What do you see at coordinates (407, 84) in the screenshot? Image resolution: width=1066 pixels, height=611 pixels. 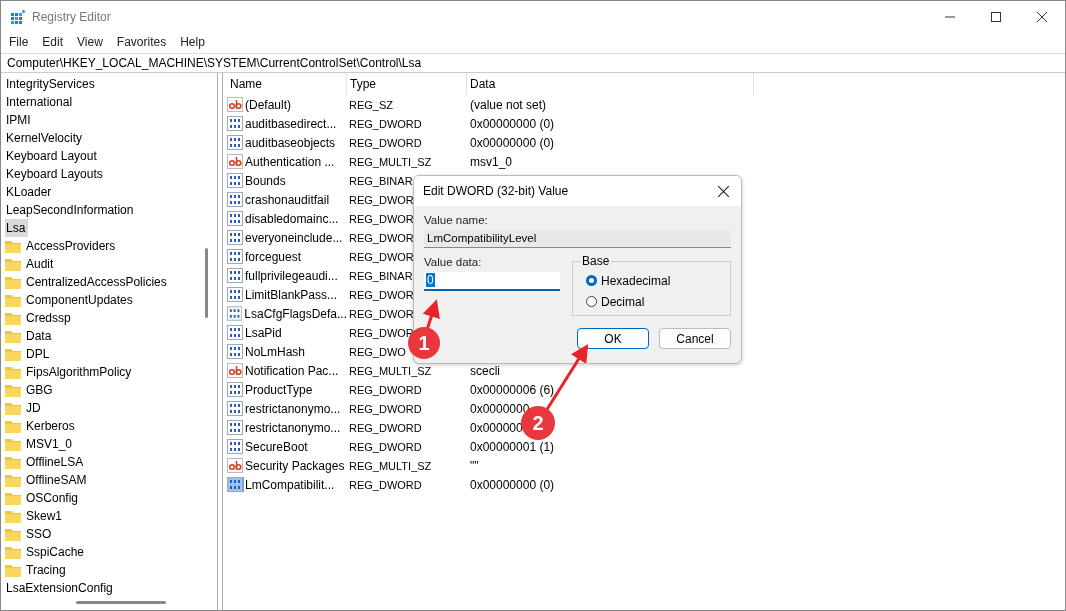 I see `column-header: Type` at bounding box center [407, 84].